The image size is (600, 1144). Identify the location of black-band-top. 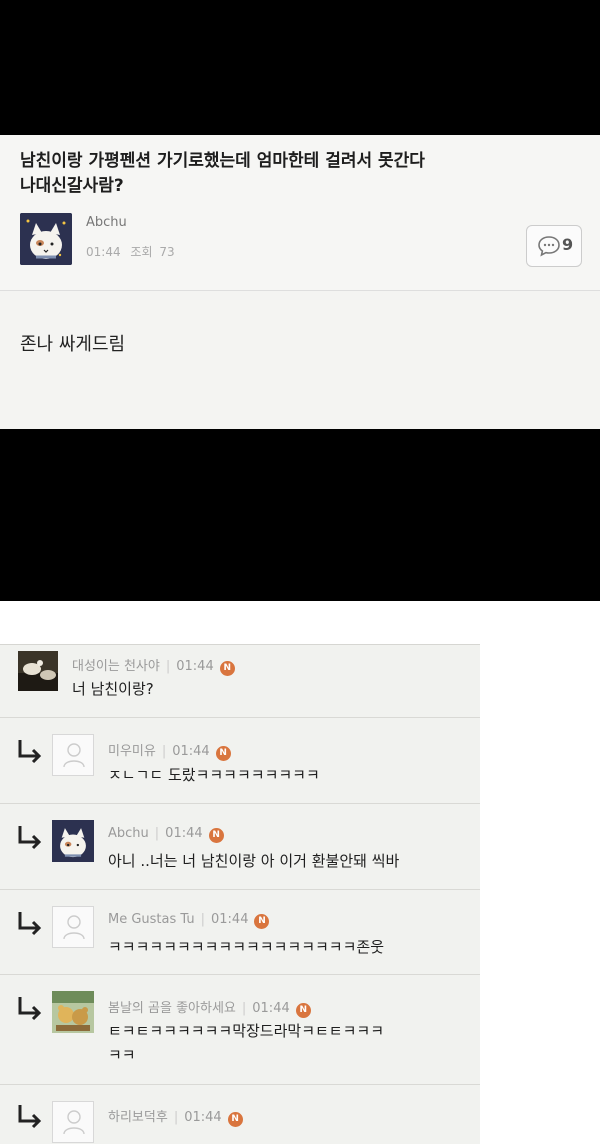
(300, 67).